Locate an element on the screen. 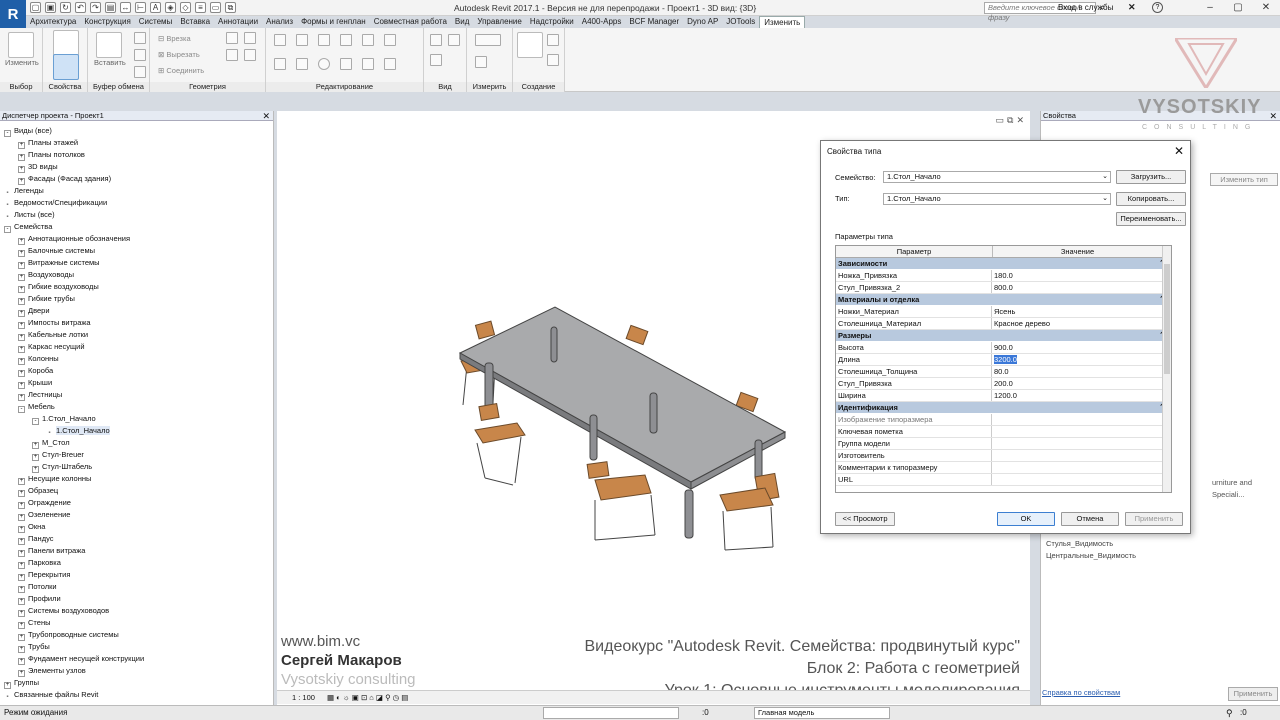 This screenshot has height=720, width=1280. mirror-axis-icon is located at coordinates (324, 40).